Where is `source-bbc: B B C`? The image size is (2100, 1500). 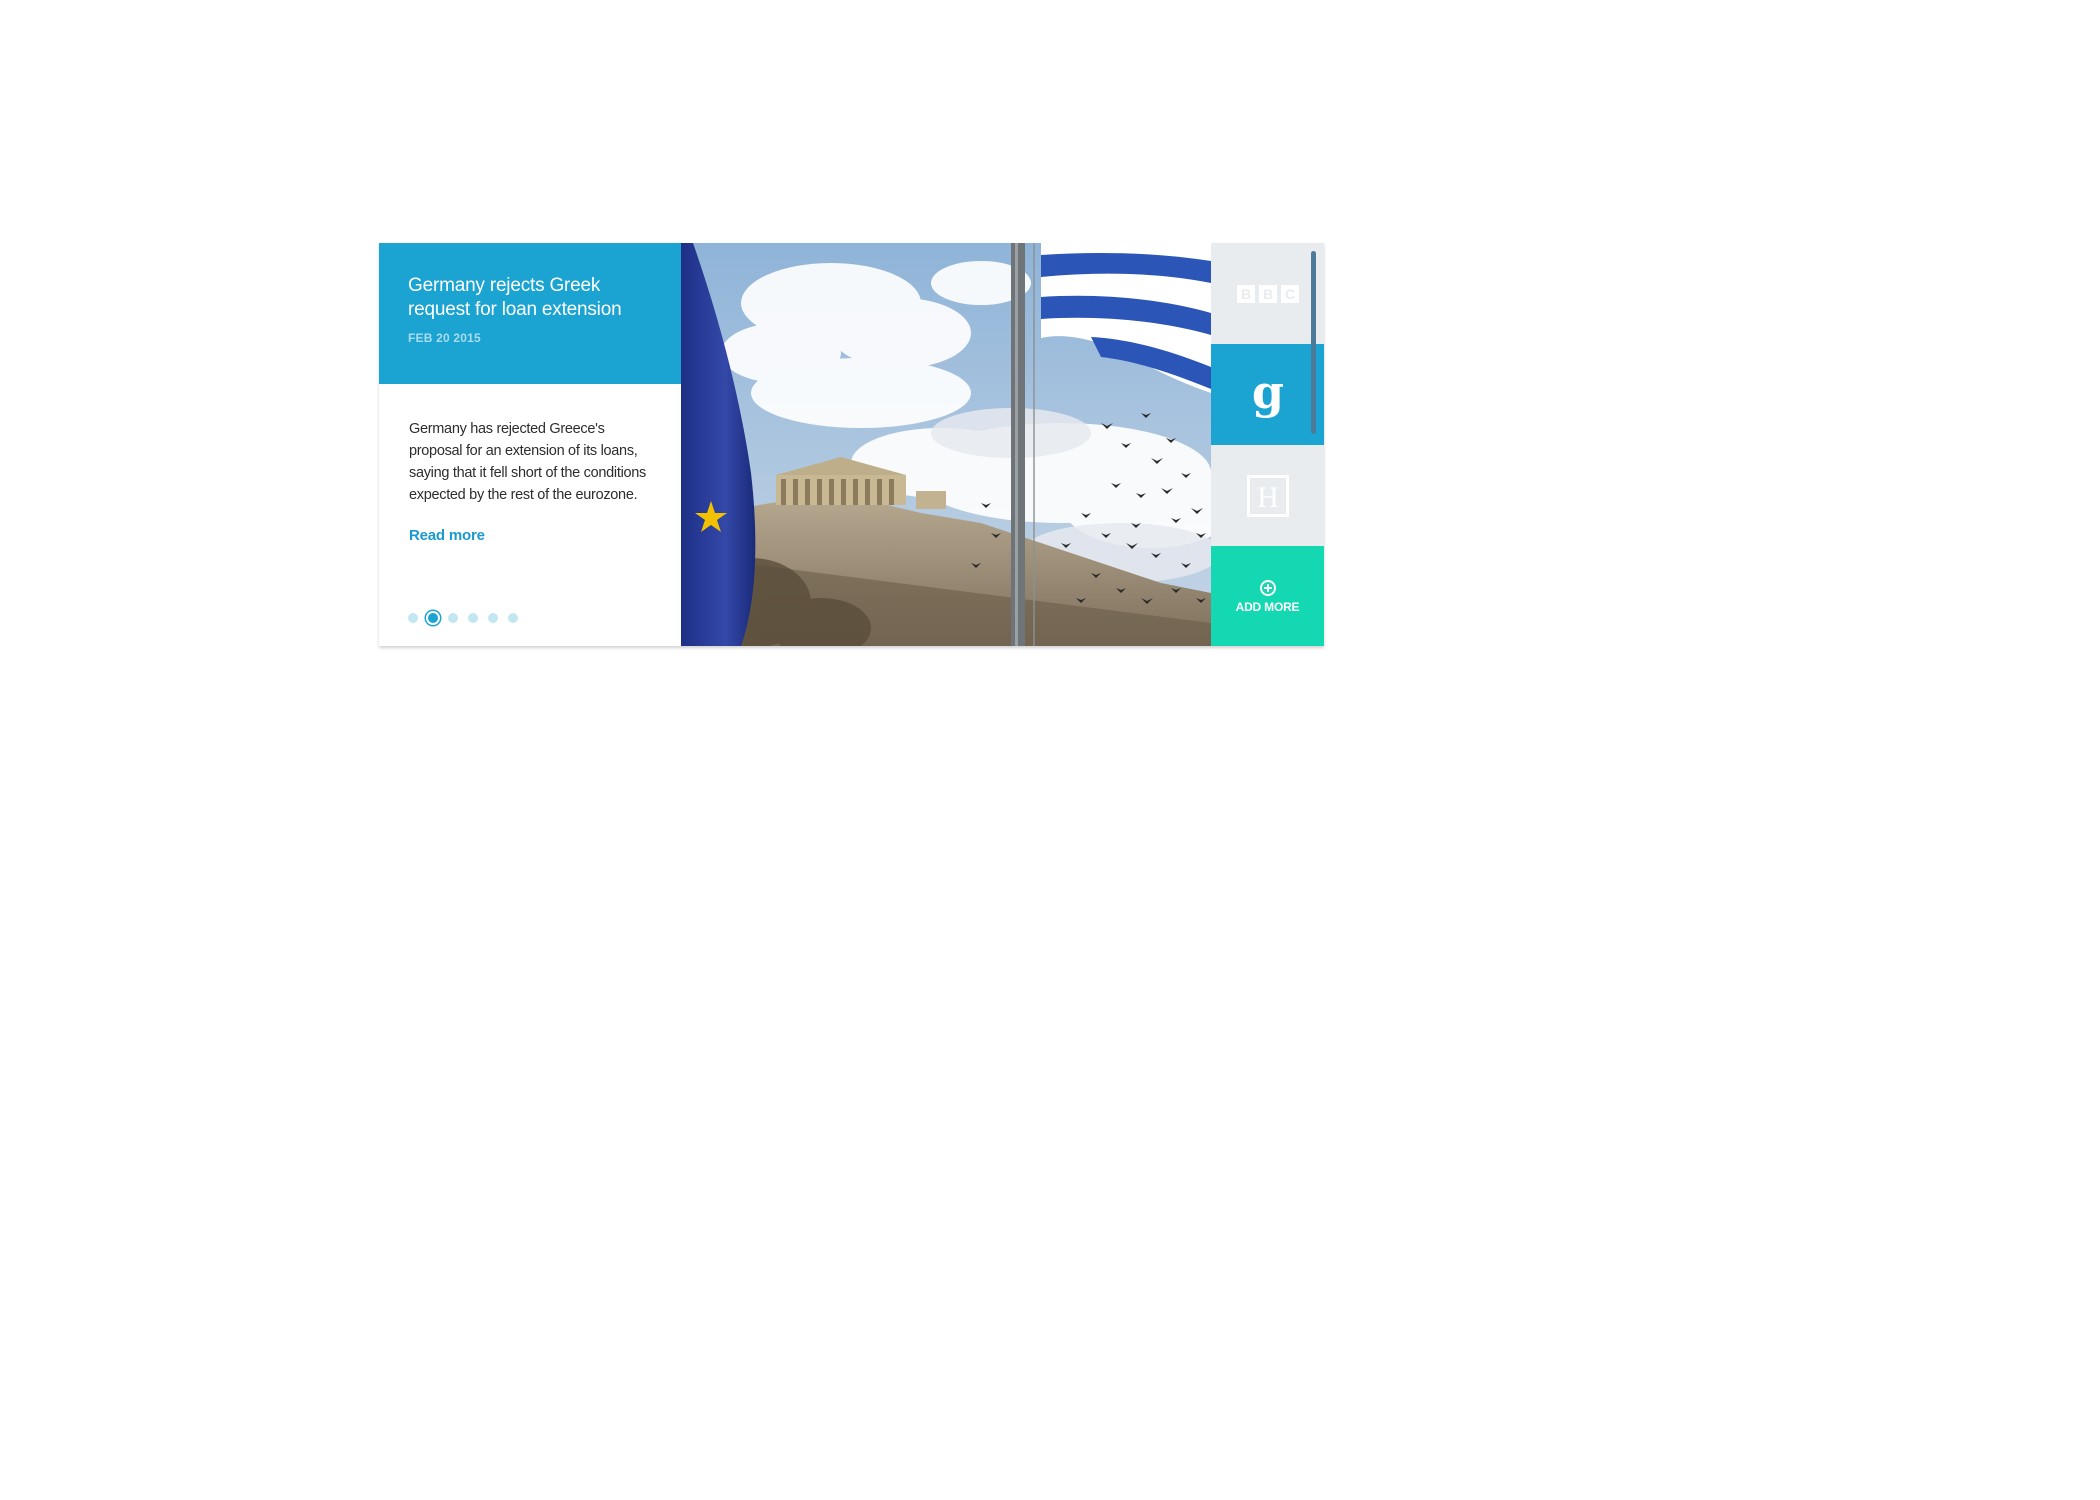 source-bbc: B B C is located at coordinates (1267, 293).